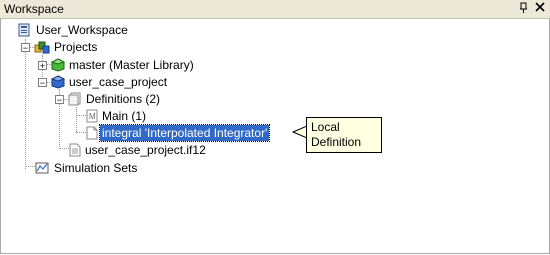  What do you see at coordinates (145, 150) in the screenshot?
I see `tree-item-label: user_case_project.if12` at bounding box center [145, 150].